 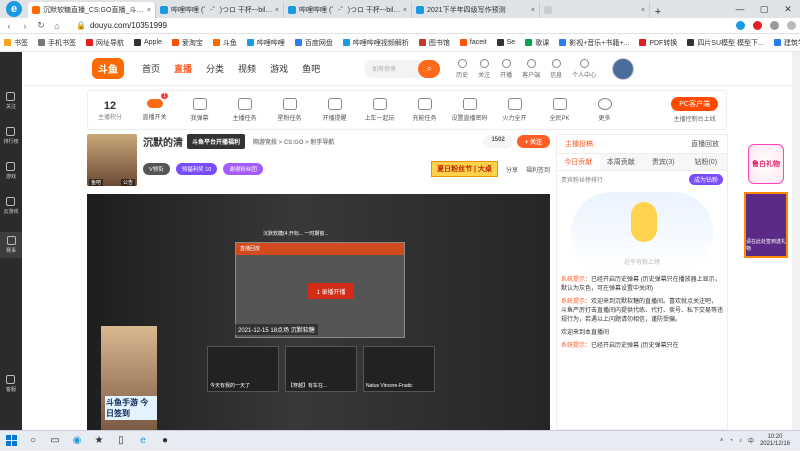 I want to click on extension-icon, so click(x=757, y=25).